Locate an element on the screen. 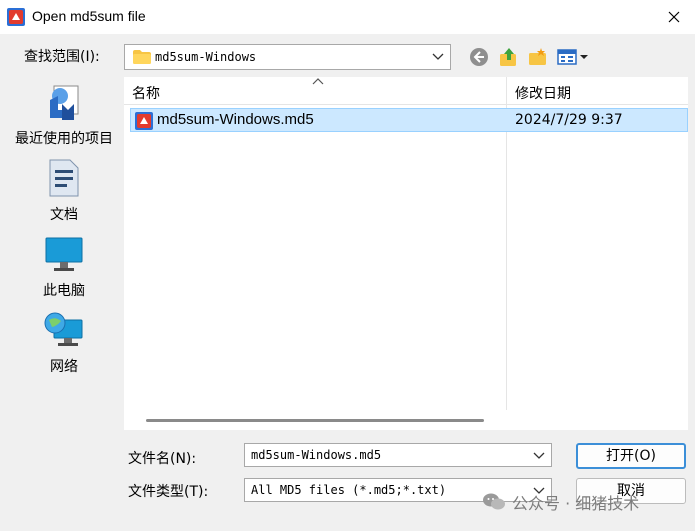  this-pc-icon is located at coordinates (64, 254).